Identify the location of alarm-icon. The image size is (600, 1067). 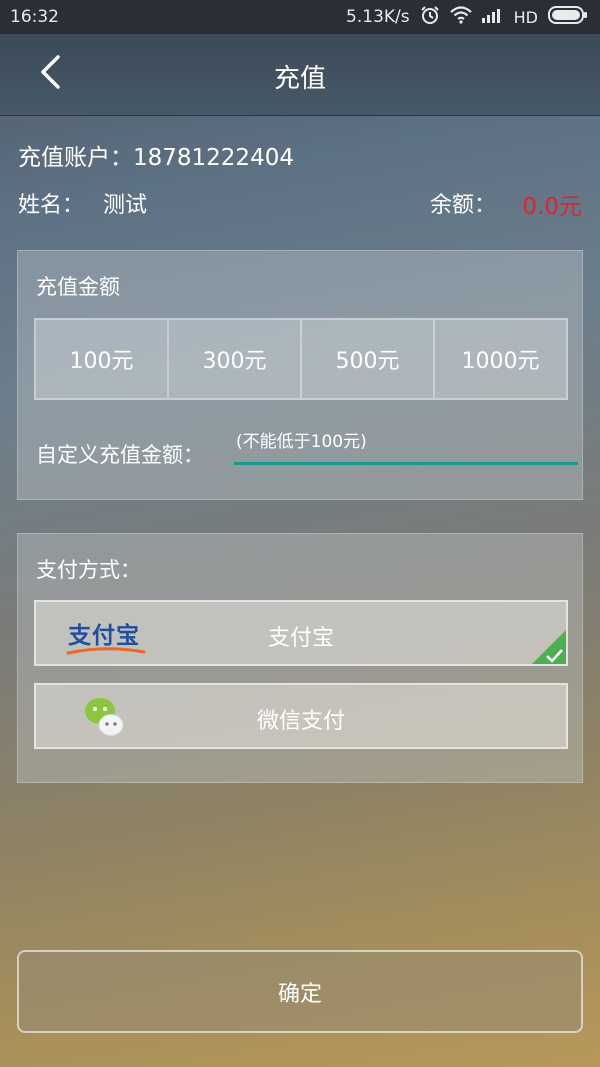
(430, 17).